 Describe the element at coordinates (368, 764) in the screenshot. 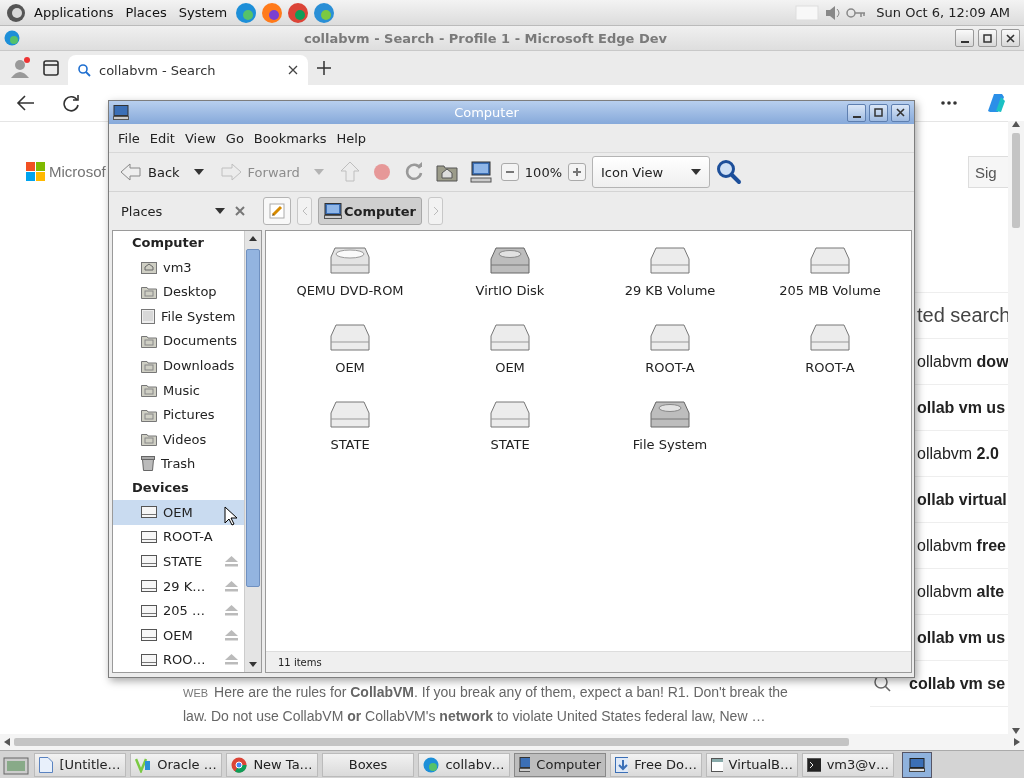

I see `taskbar-button: Boxes` at that location.